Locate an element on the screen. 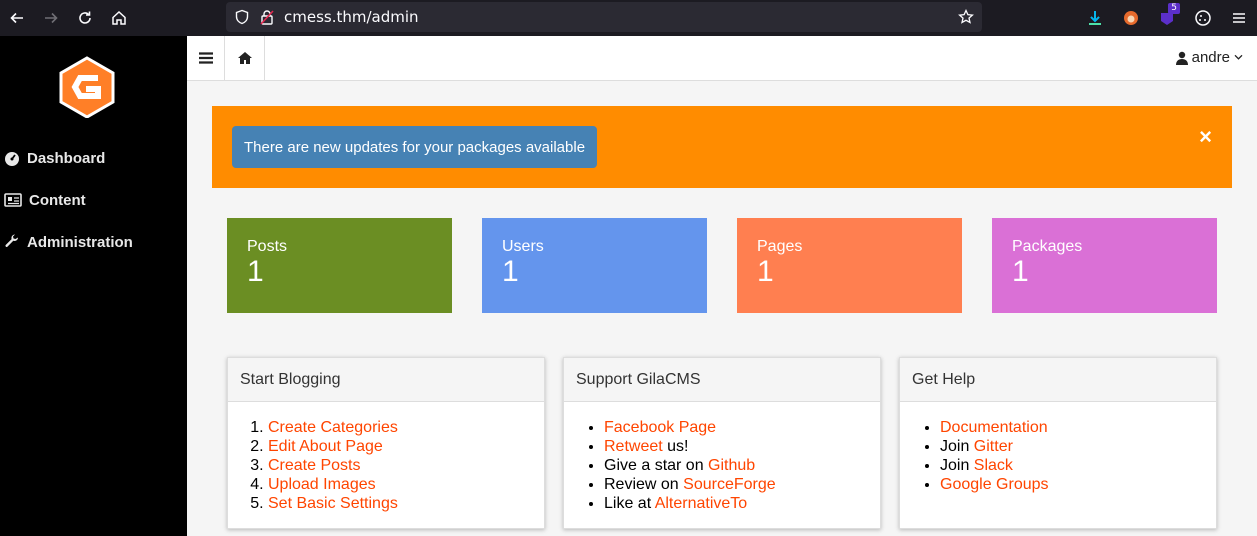 Image resolution: width=1257 pixels, height=536 pixels. list-item: Give a star on Github is located at coordinates (736, 465).